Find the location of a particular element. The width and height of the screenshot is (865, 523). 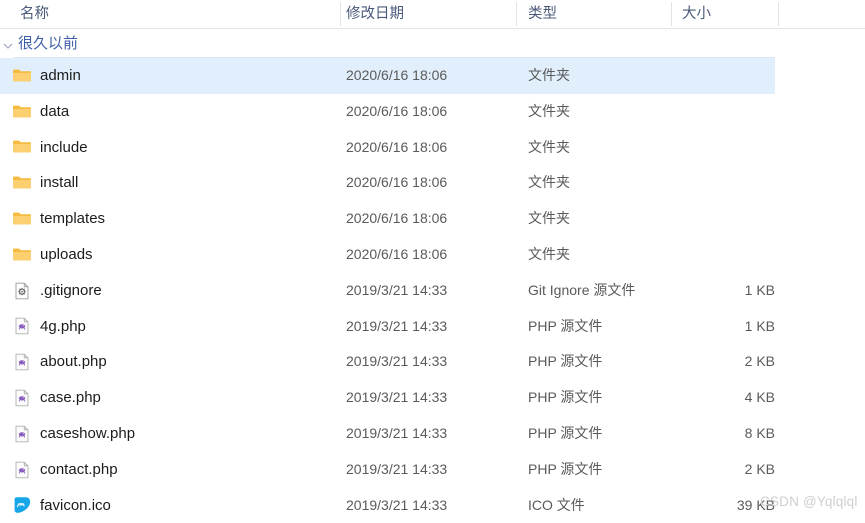

gitignore-file-icon is located at coordinates (22, 291).